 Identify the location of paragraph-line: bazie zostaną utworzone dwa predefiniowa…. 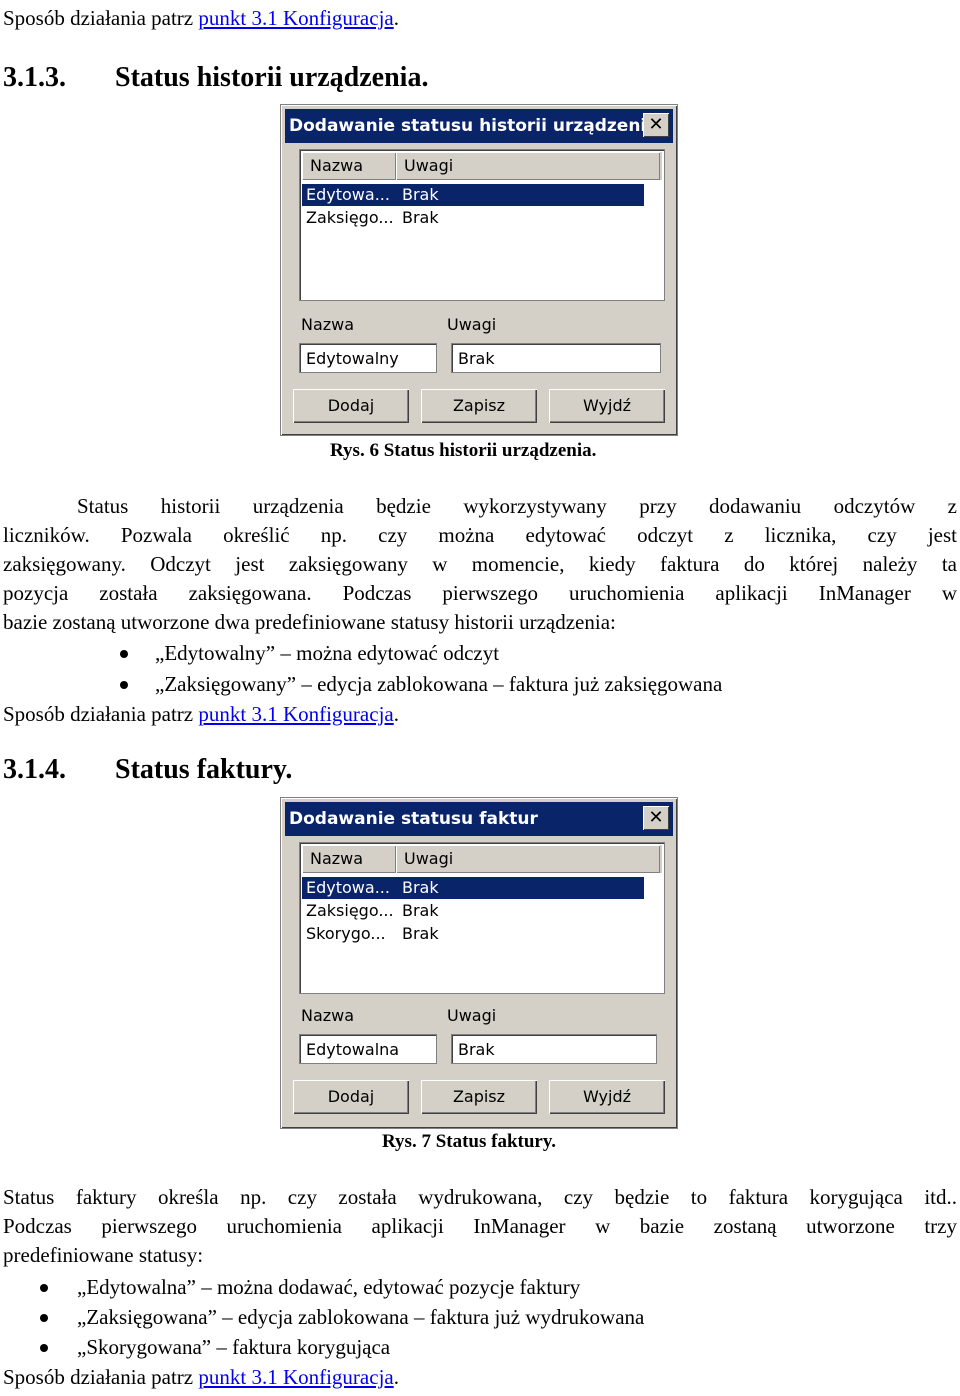
(309, 622).